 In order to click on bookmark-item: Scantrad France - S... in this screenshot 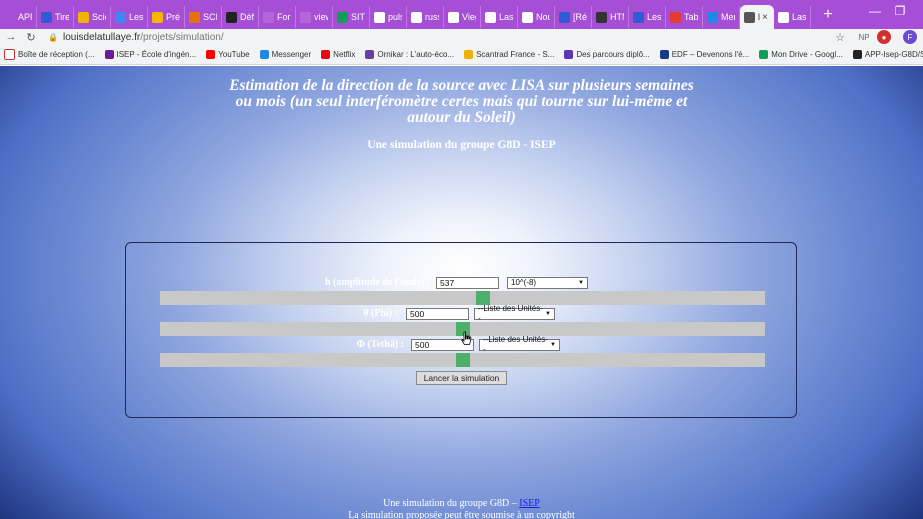, I will do `click(509, 54)`.